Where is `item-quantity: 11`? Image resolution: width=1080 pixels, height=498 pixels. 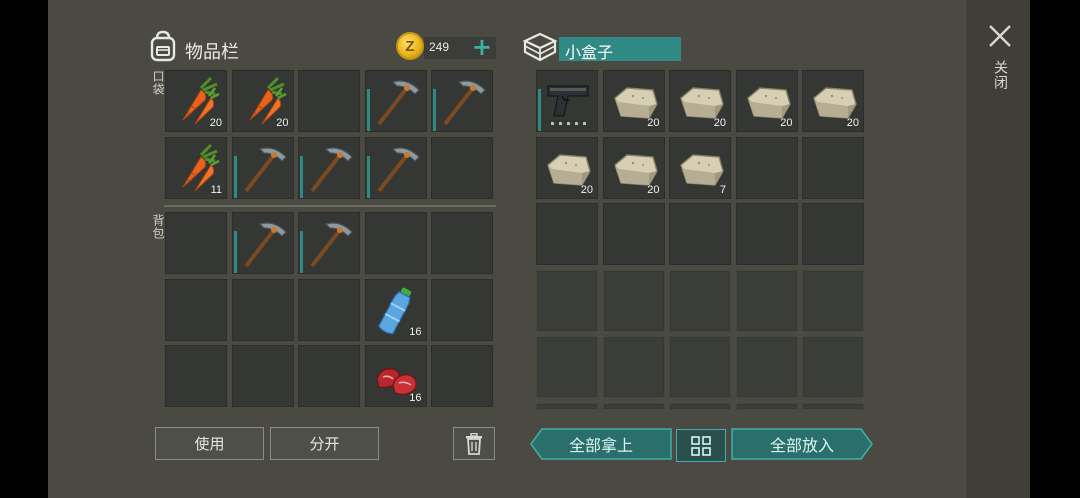
item-quantity: 11 is located at coordinates (216, 189).